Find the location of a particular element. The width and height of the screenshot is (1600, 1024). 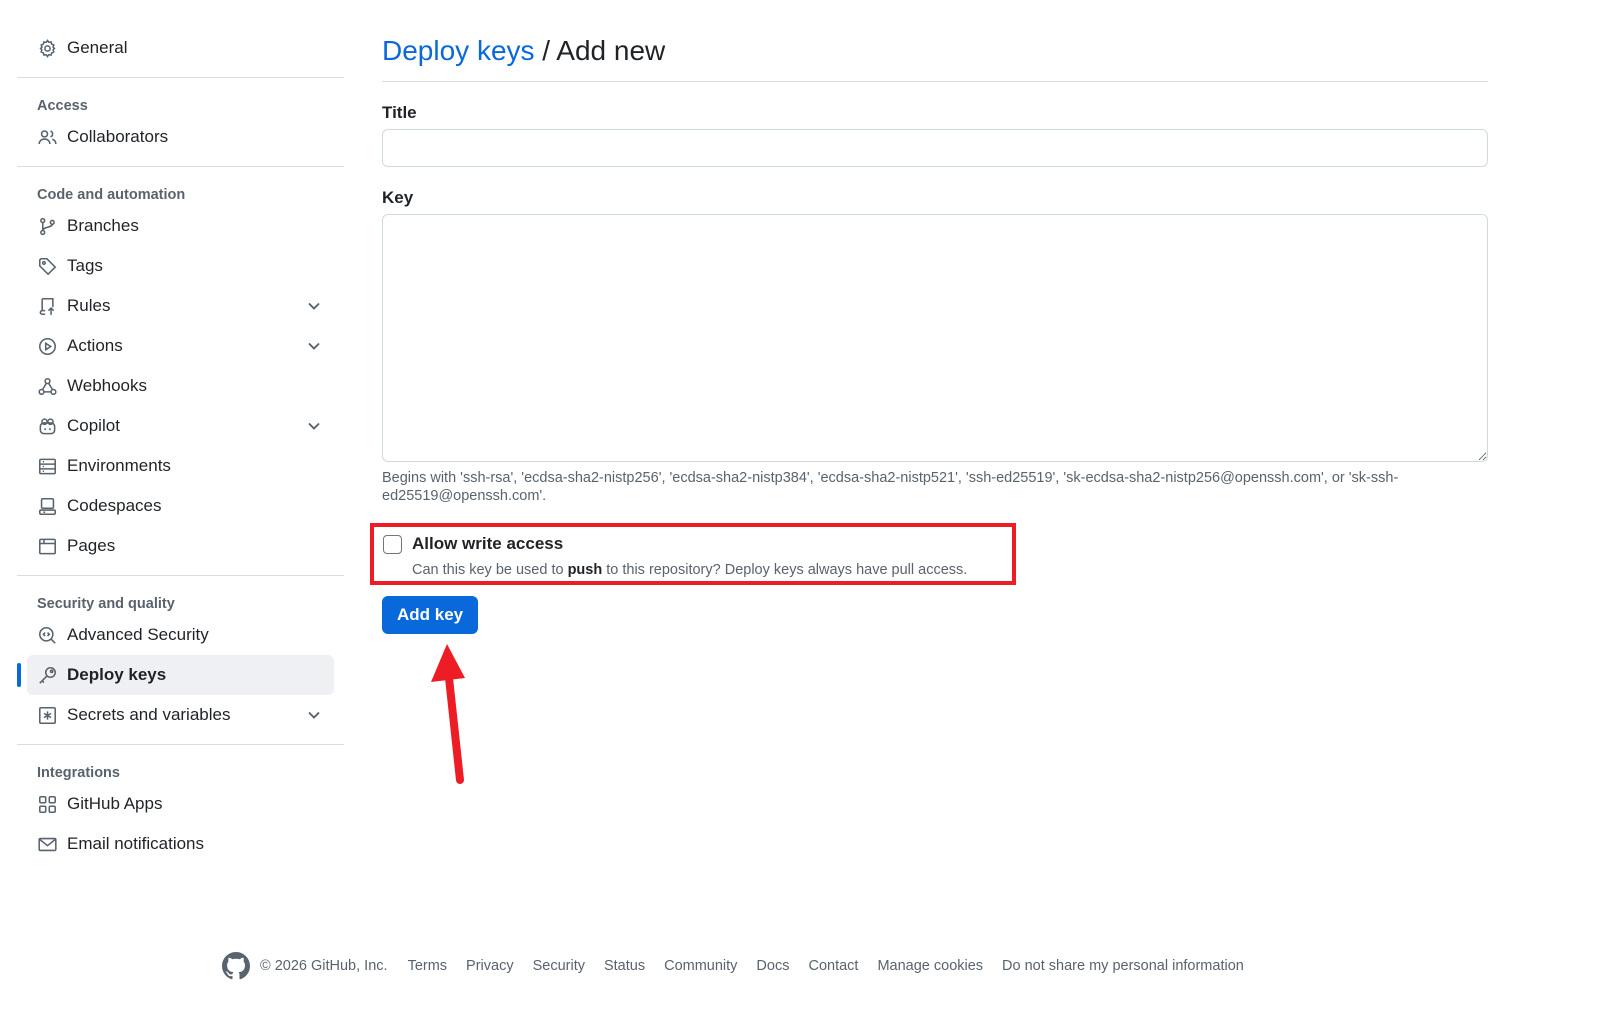

gear-icon is located at coordinates (47, 48).